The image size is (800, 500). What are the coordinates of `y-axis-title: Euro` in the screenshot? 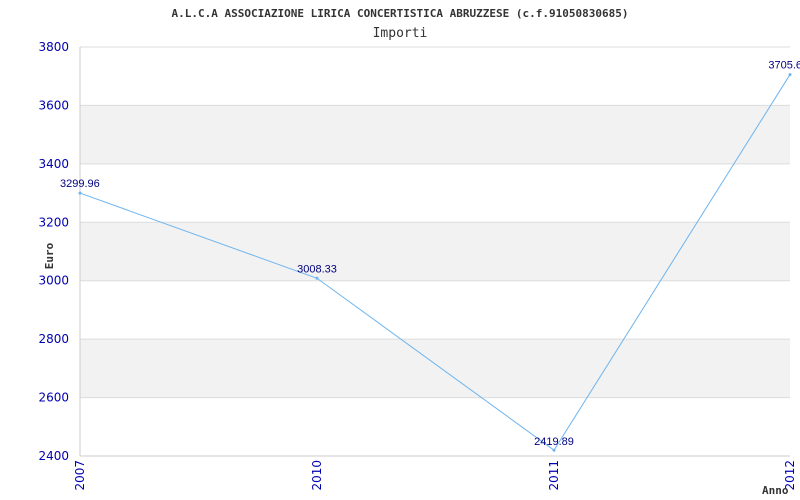 It's located at (49, 255).